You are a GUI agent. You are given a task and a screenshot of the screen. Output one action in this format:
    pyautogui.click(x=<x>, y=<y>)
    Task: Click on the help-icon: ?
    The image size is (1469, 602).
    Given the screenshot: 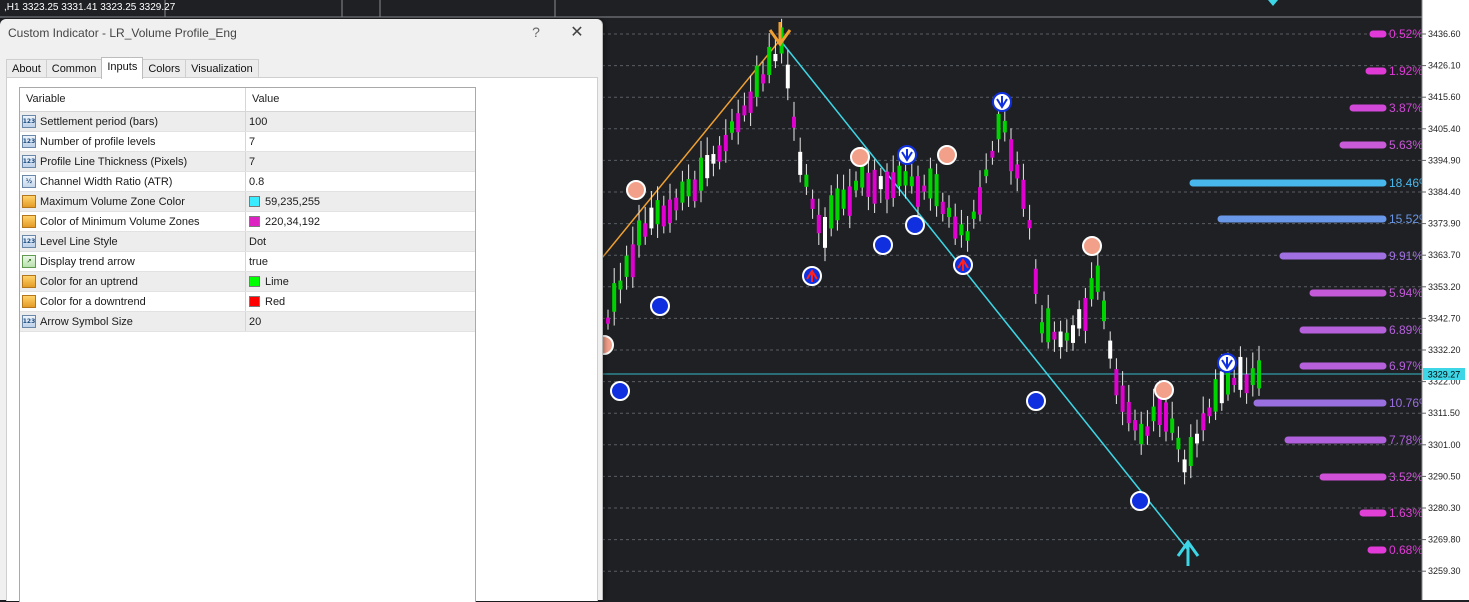 What is the action you would take?
    pyautogui.click(x=536, y=32)
    